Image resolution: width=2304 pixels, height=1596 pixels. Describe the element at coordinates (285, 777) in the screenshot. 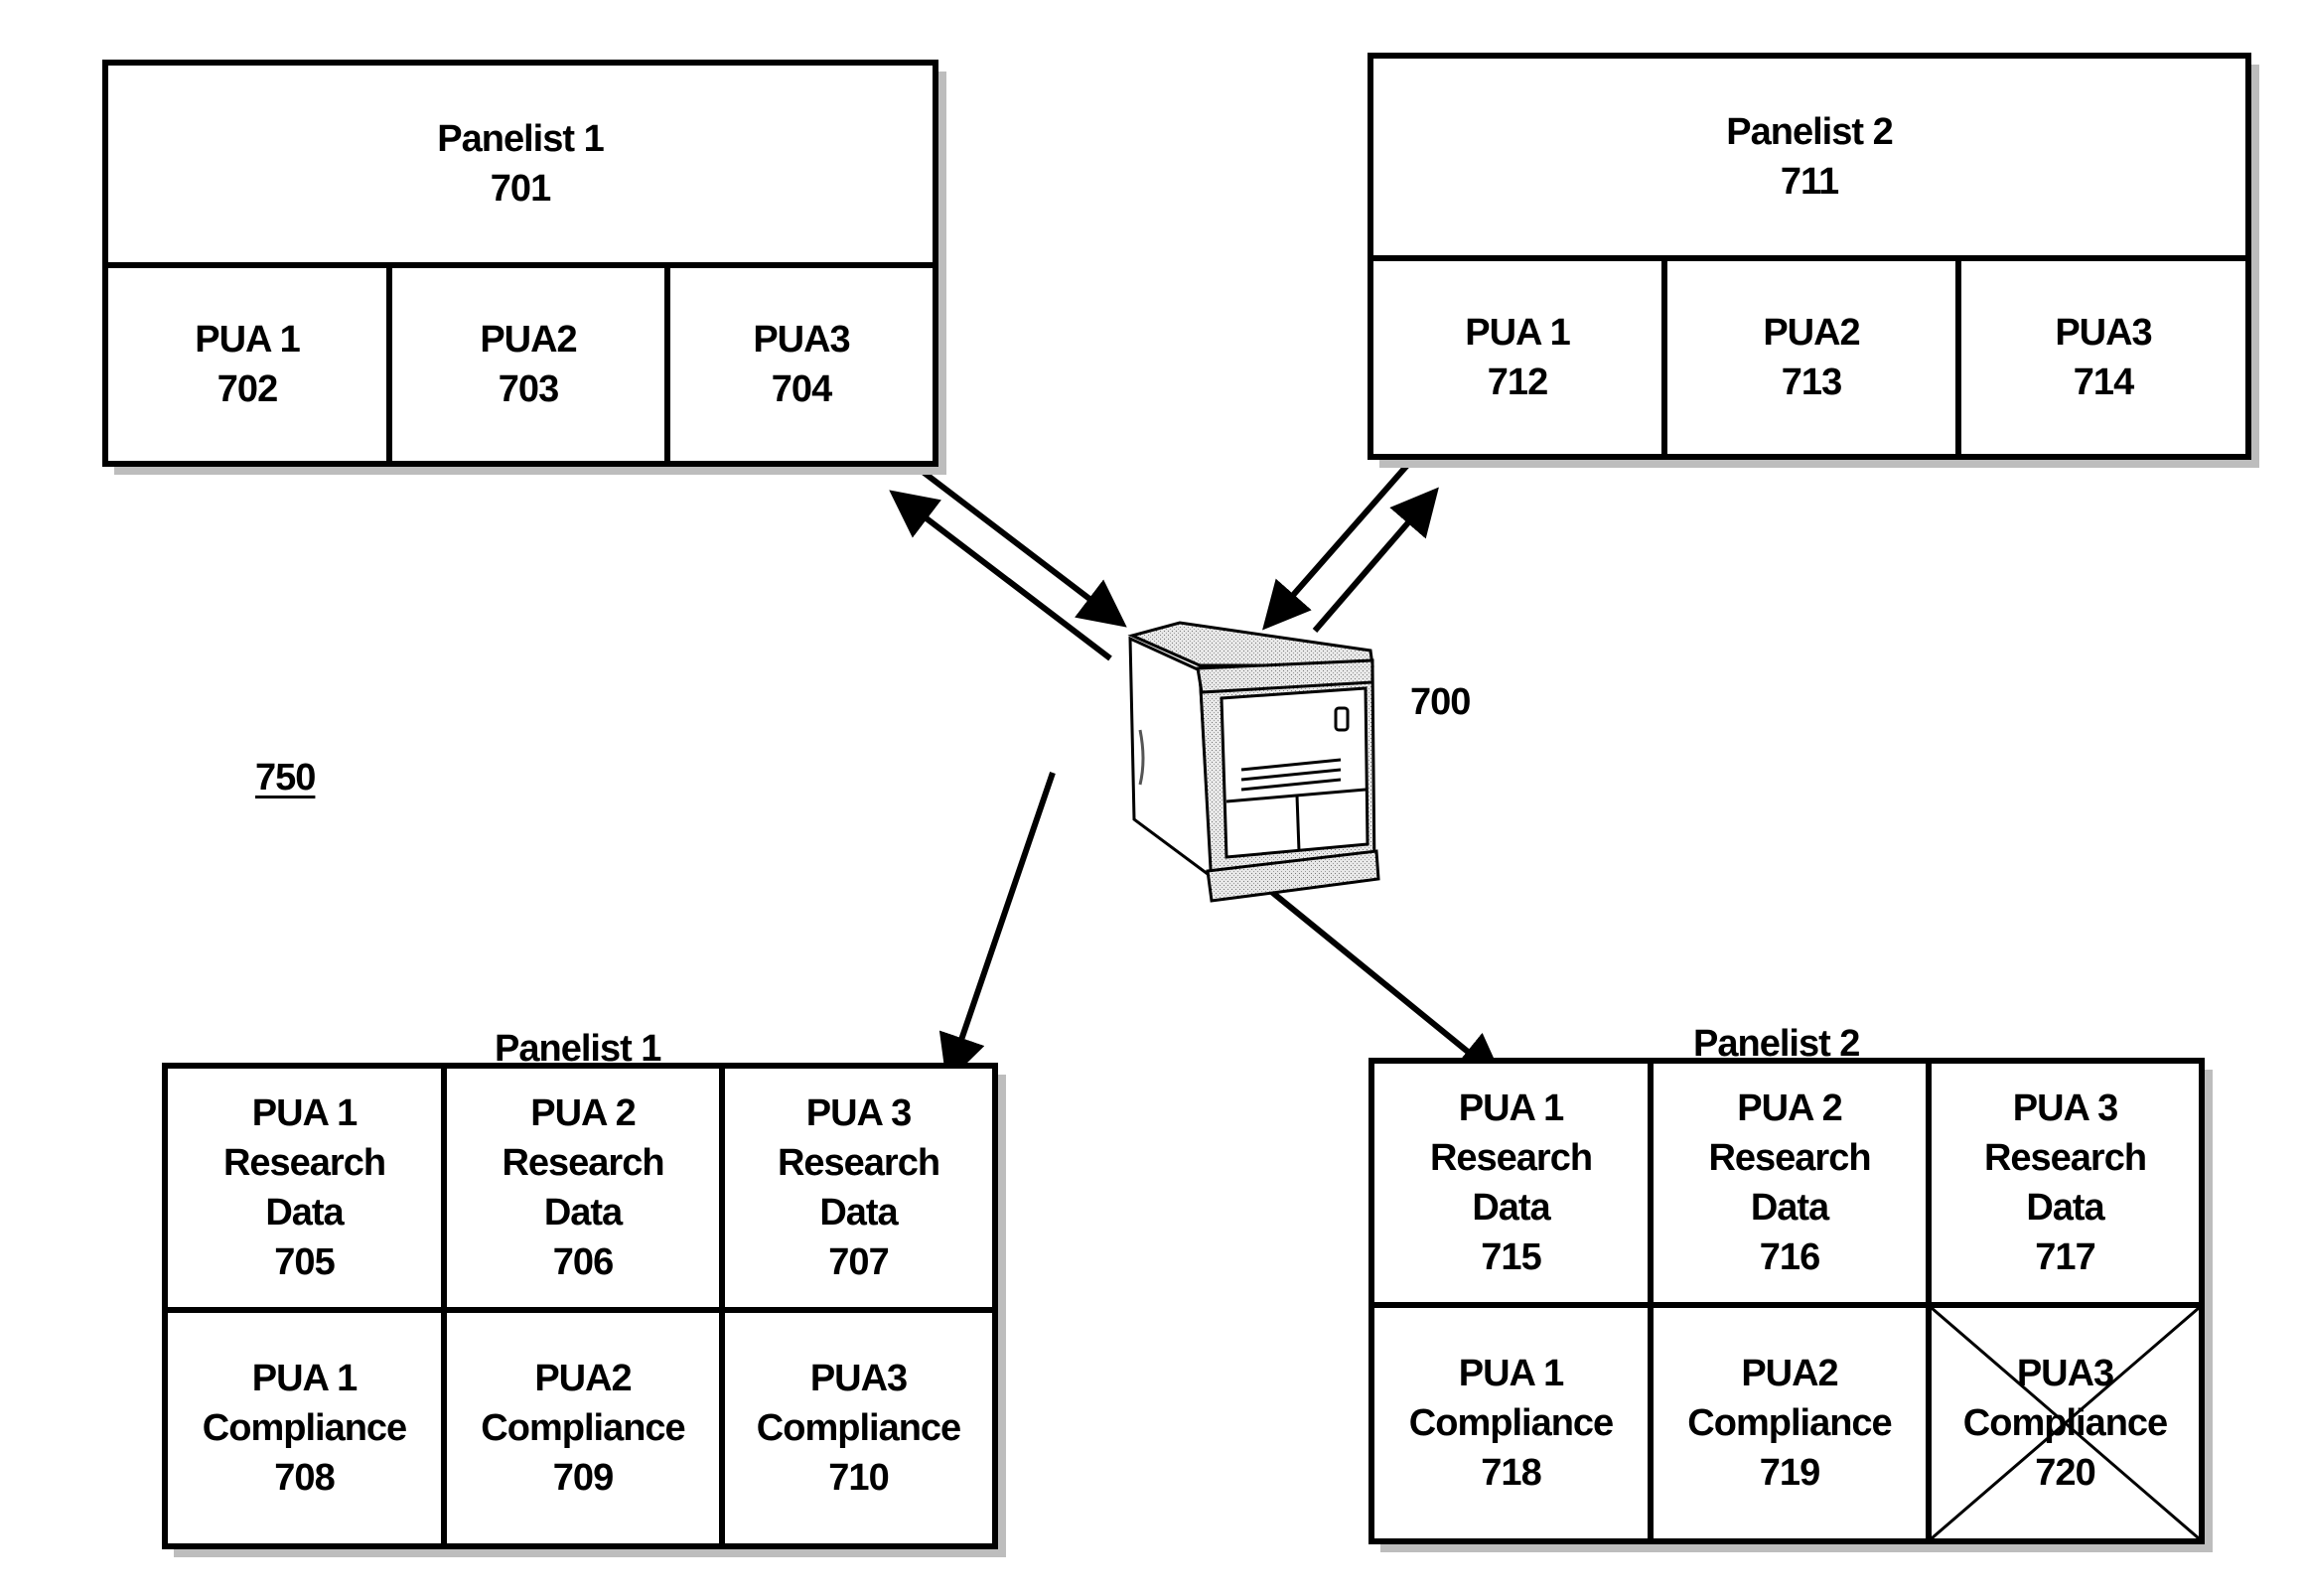

I see `figure-ref-label: 750` at that location.